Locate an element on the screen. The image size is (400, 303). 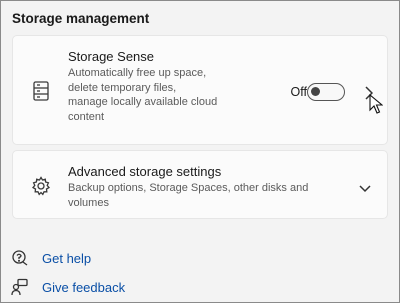
get-help-link: Get help is located at coordinates (51, 258).